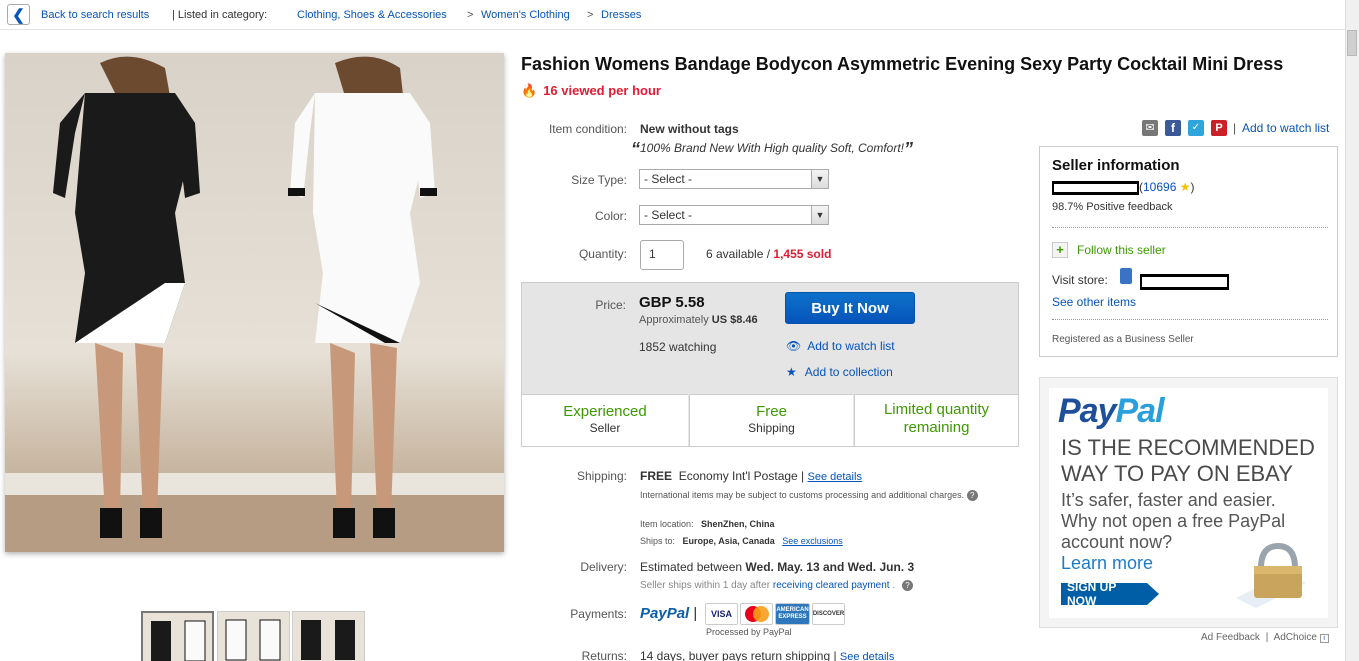  Describe the element at coordinates (599, 180) in the screenshot. I see `size-type-label: Size Type:` at that location.